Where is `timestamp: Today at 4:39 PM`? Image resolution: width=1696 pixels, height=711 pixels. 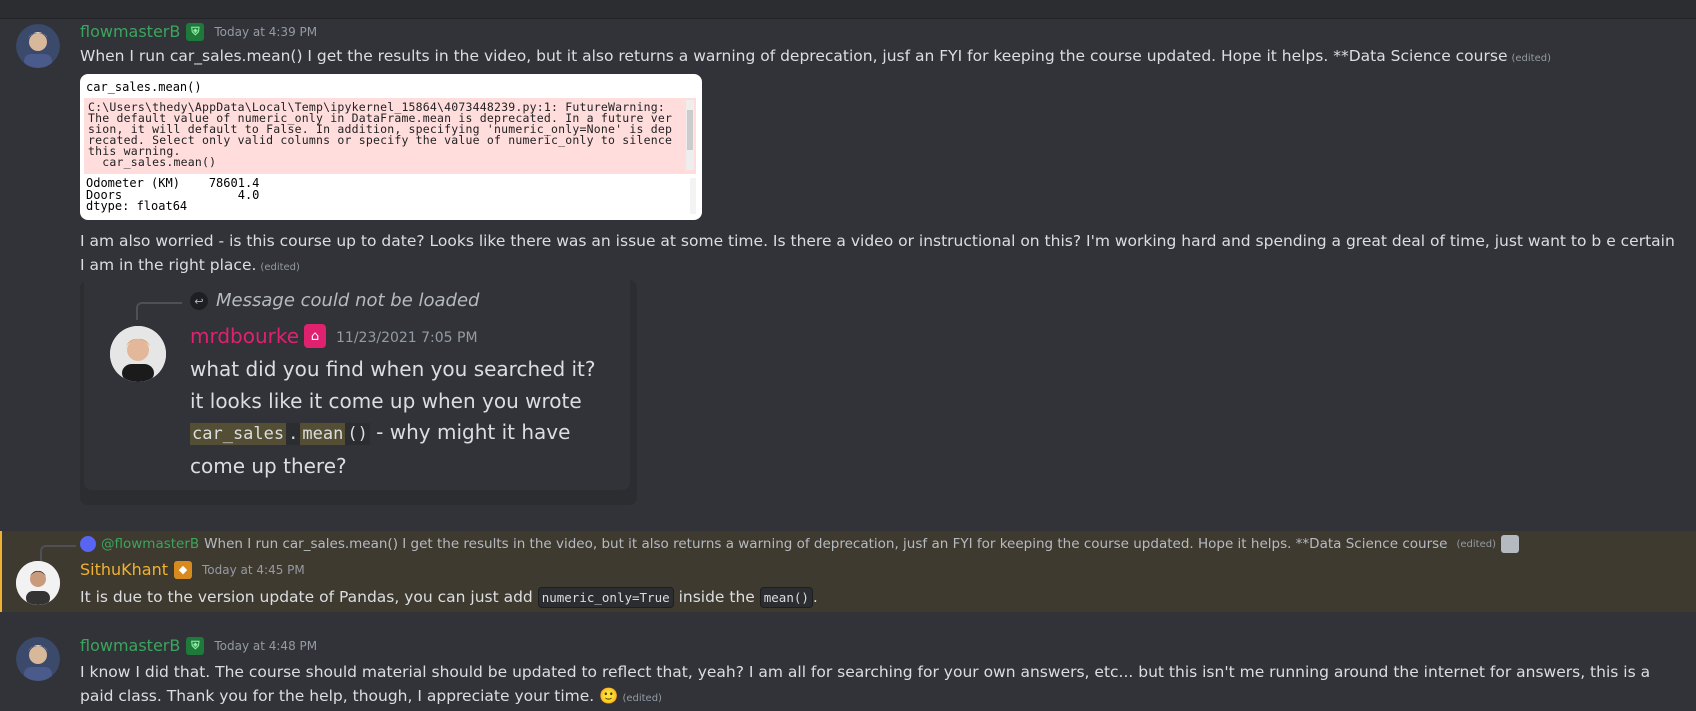 timestamp: Today at 4:39 PM is located at coordinates (266, 31).